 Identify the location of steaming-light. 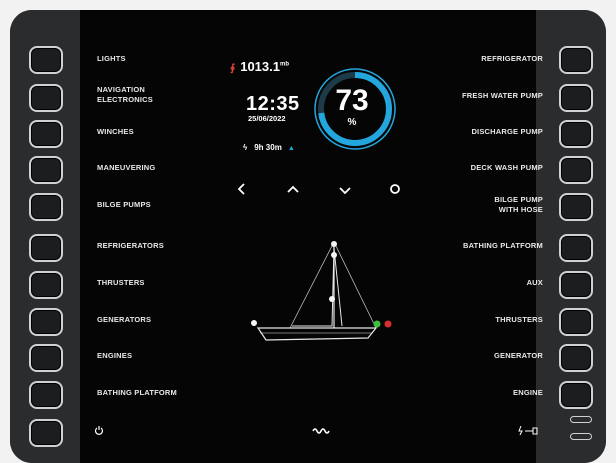
(334, 255).